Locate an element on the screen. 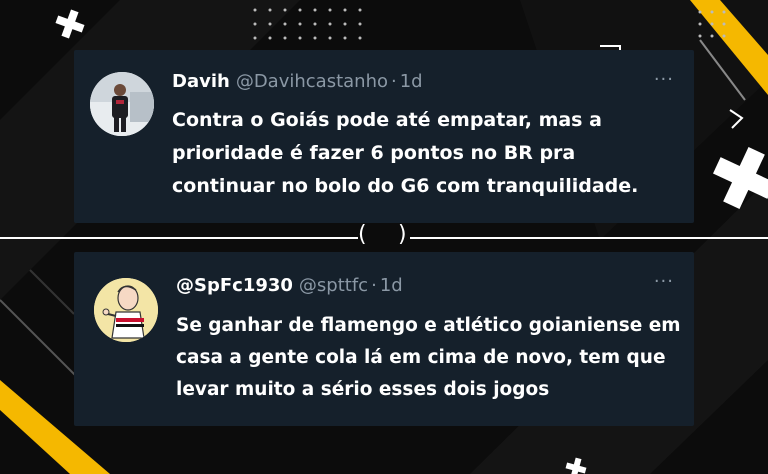  user-handle: @Davihcastanho is located at coordinates (312, 81).